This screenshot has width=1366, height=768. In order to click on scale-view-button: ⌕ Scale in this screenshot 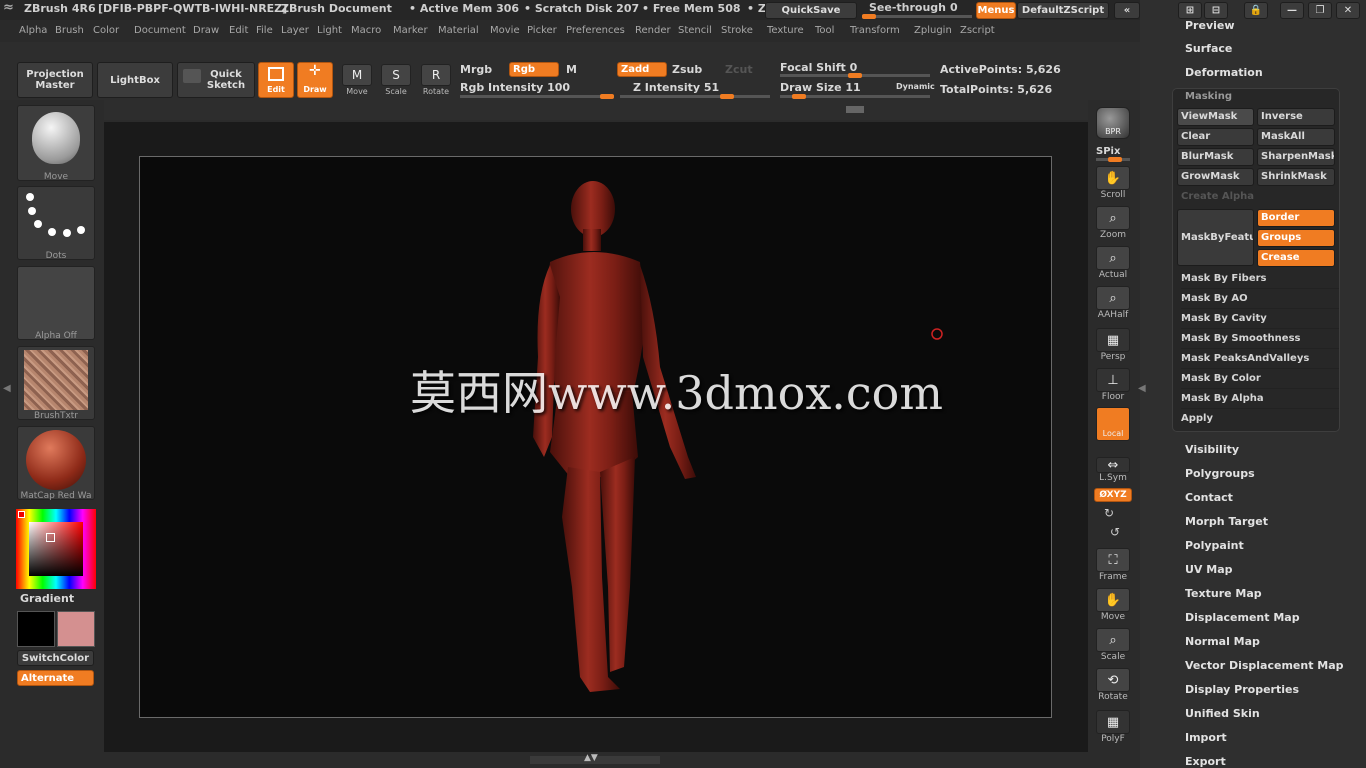, I will do `click(1113, 646)`.